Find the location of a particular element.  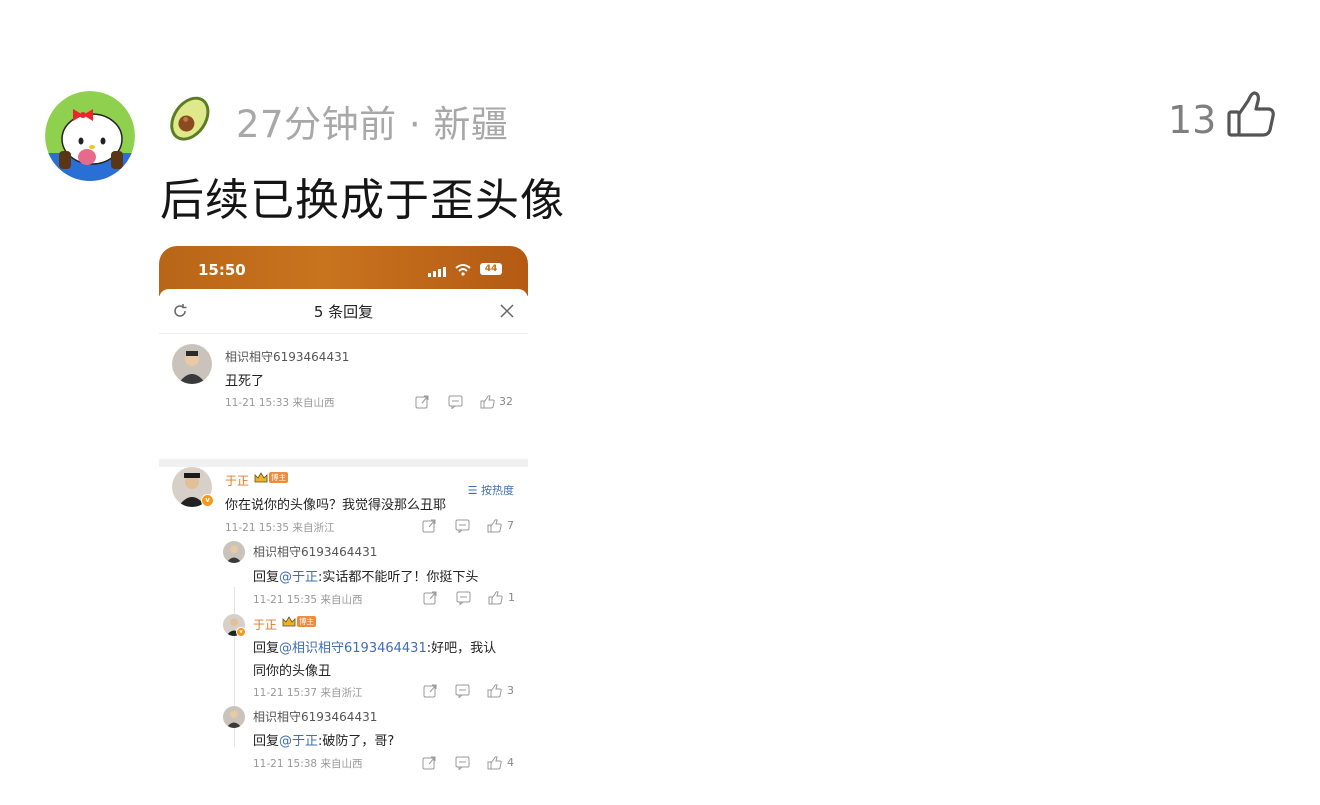

wifi-icon is located at coordinates (463, 270).